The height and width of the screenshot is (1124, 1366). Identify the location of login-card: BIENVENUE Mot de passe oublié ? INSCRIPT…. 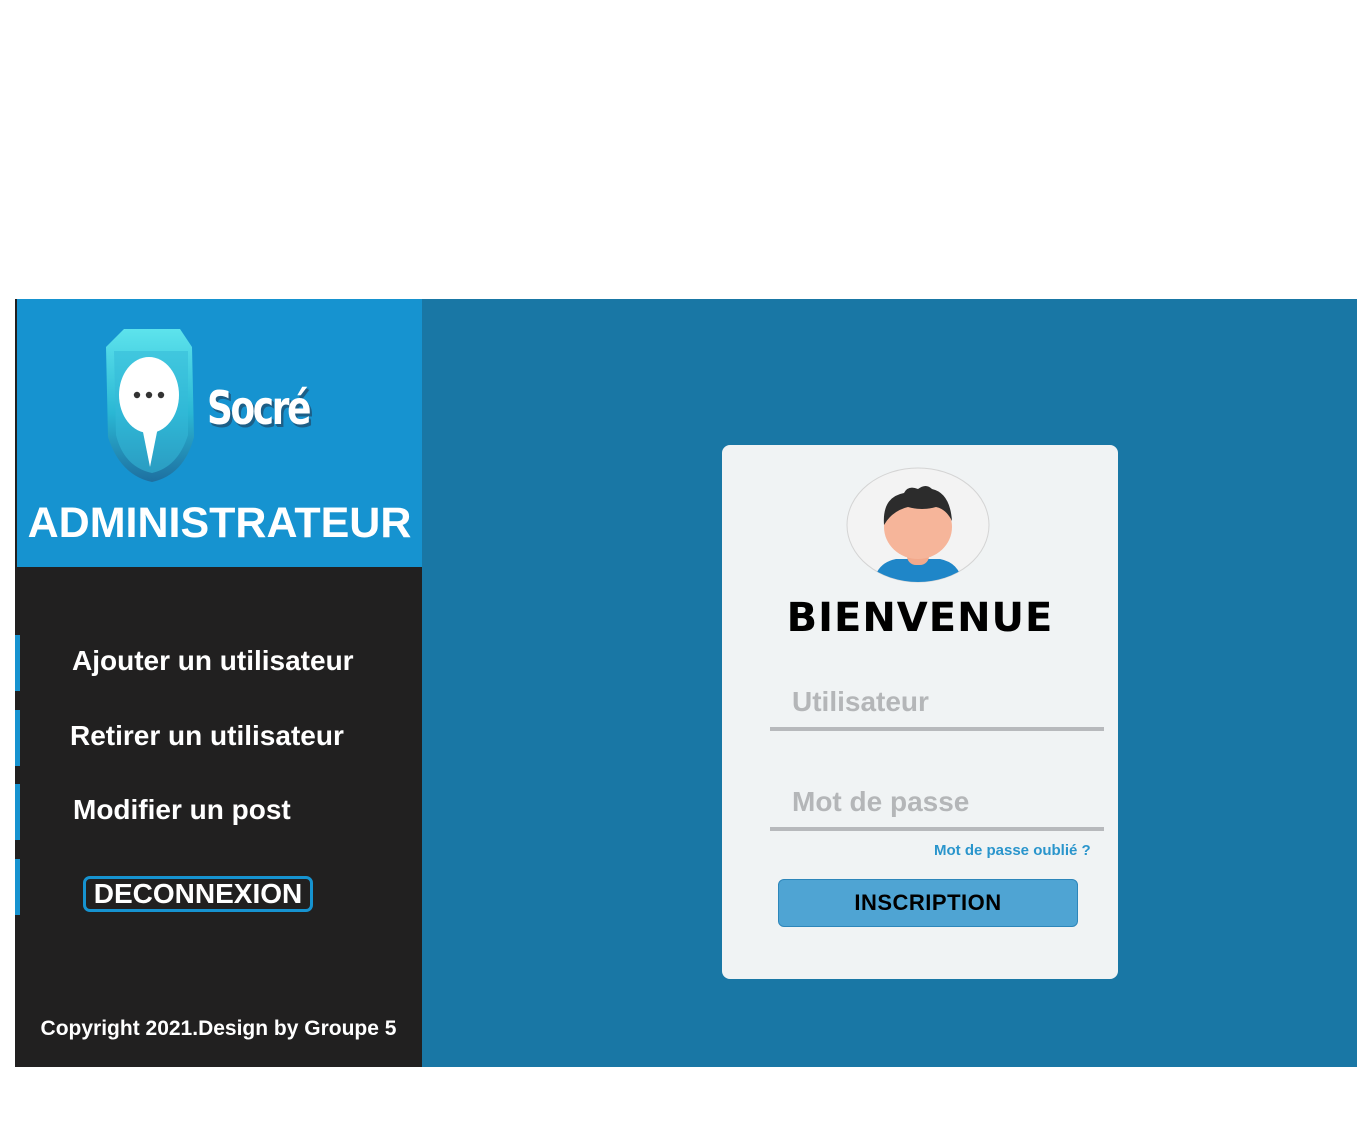
(920, 712).